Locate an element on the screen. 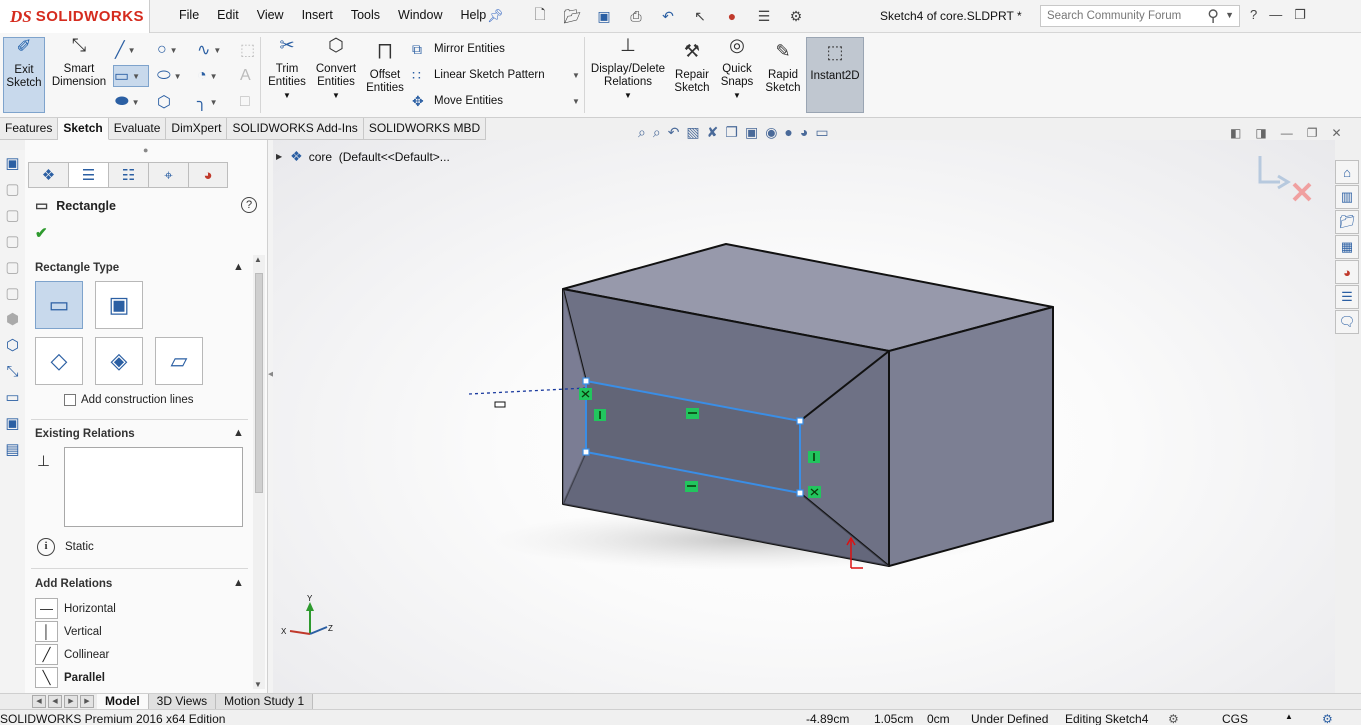  view-orientation-icon: ❐ is located at coordinates (731, 132).